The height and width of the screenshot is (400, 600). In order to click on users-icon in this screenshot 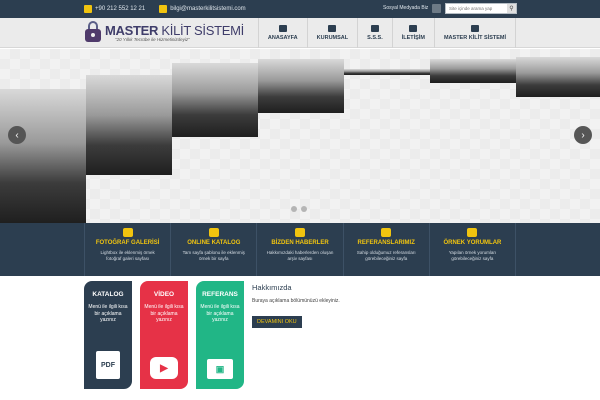, I will do `click(332, 28)`.